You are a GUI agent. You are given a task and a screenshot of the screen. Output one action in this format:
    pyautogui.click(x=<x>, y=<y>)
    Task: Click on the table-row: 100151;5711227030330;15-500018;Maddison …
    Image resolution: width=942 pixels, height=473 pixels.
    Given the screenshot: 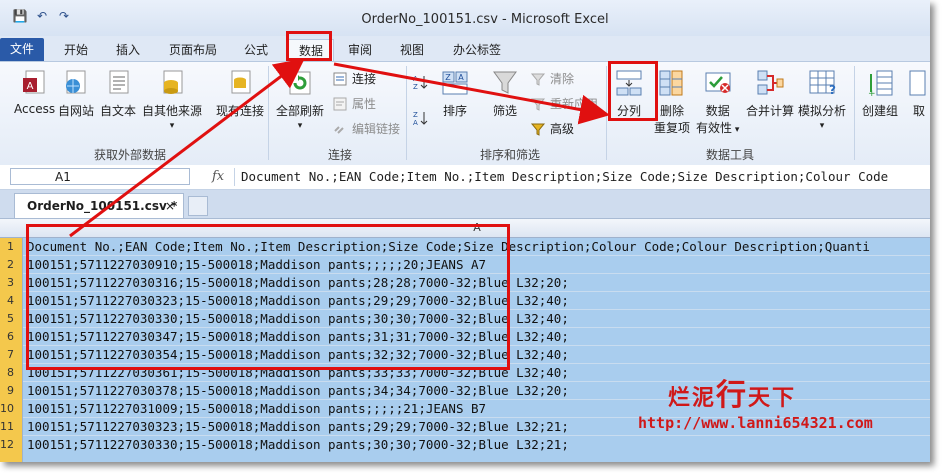 What is the action you would take?
    pyautogui.click(x=298, y=445)
    